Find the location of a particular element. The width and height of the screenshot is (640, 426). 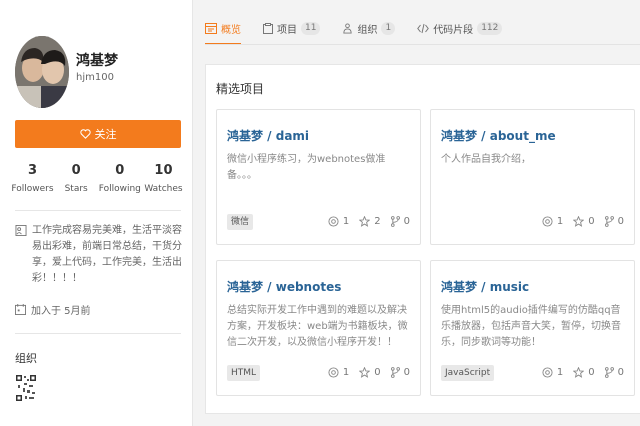

follow-label: 关注 is located at coordinates (105, 134).